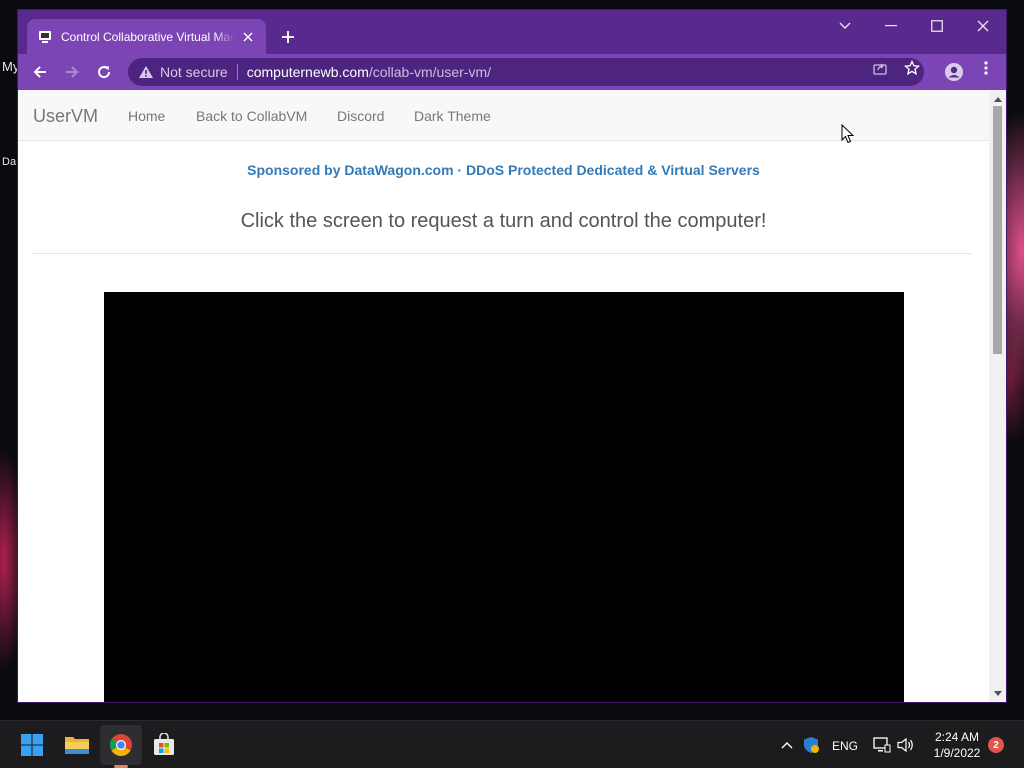 The height and width of the screenshot is (768, 1024). Describe the element at coordinates (502, 253) in the screenshot. I see `divider` at that location.